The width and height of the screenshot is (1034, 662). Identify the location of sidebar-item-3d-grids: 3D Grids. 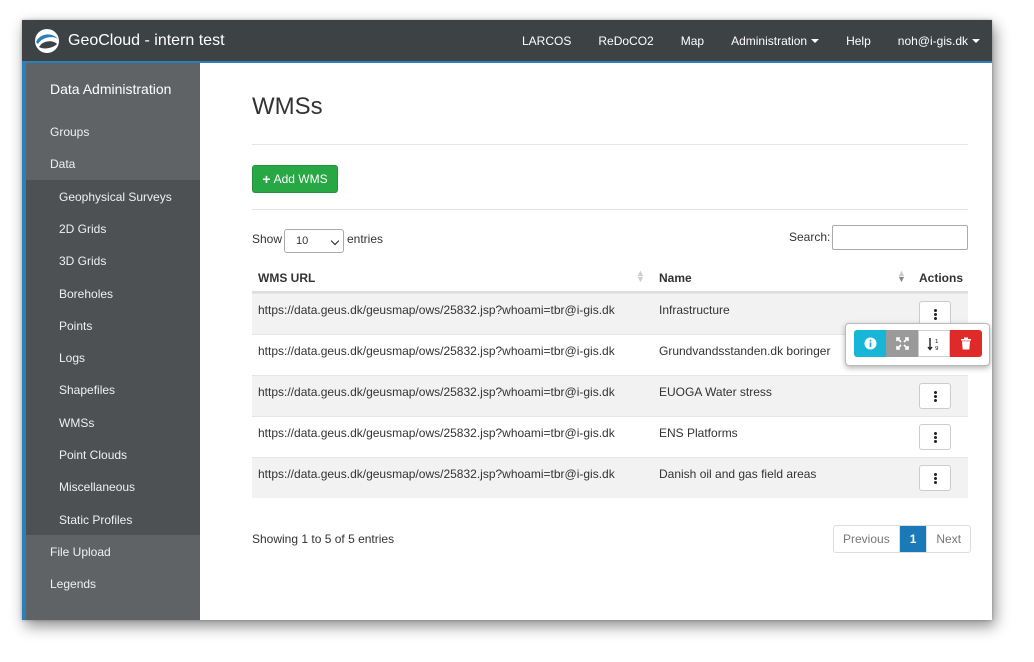
(82, 261).